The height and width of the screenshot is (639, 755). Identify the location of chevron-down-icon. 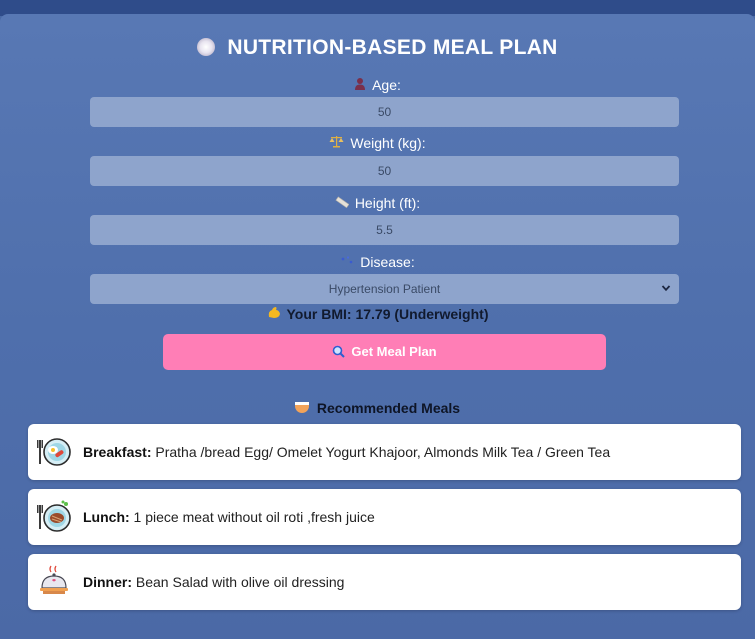
(666, 289).